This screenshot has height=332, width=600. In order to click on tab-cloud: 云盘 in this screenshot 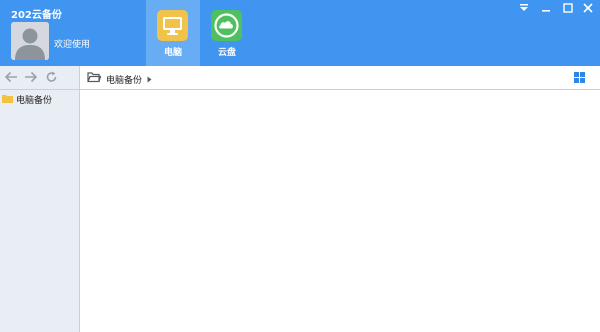, I will do `click(227, 33)`.